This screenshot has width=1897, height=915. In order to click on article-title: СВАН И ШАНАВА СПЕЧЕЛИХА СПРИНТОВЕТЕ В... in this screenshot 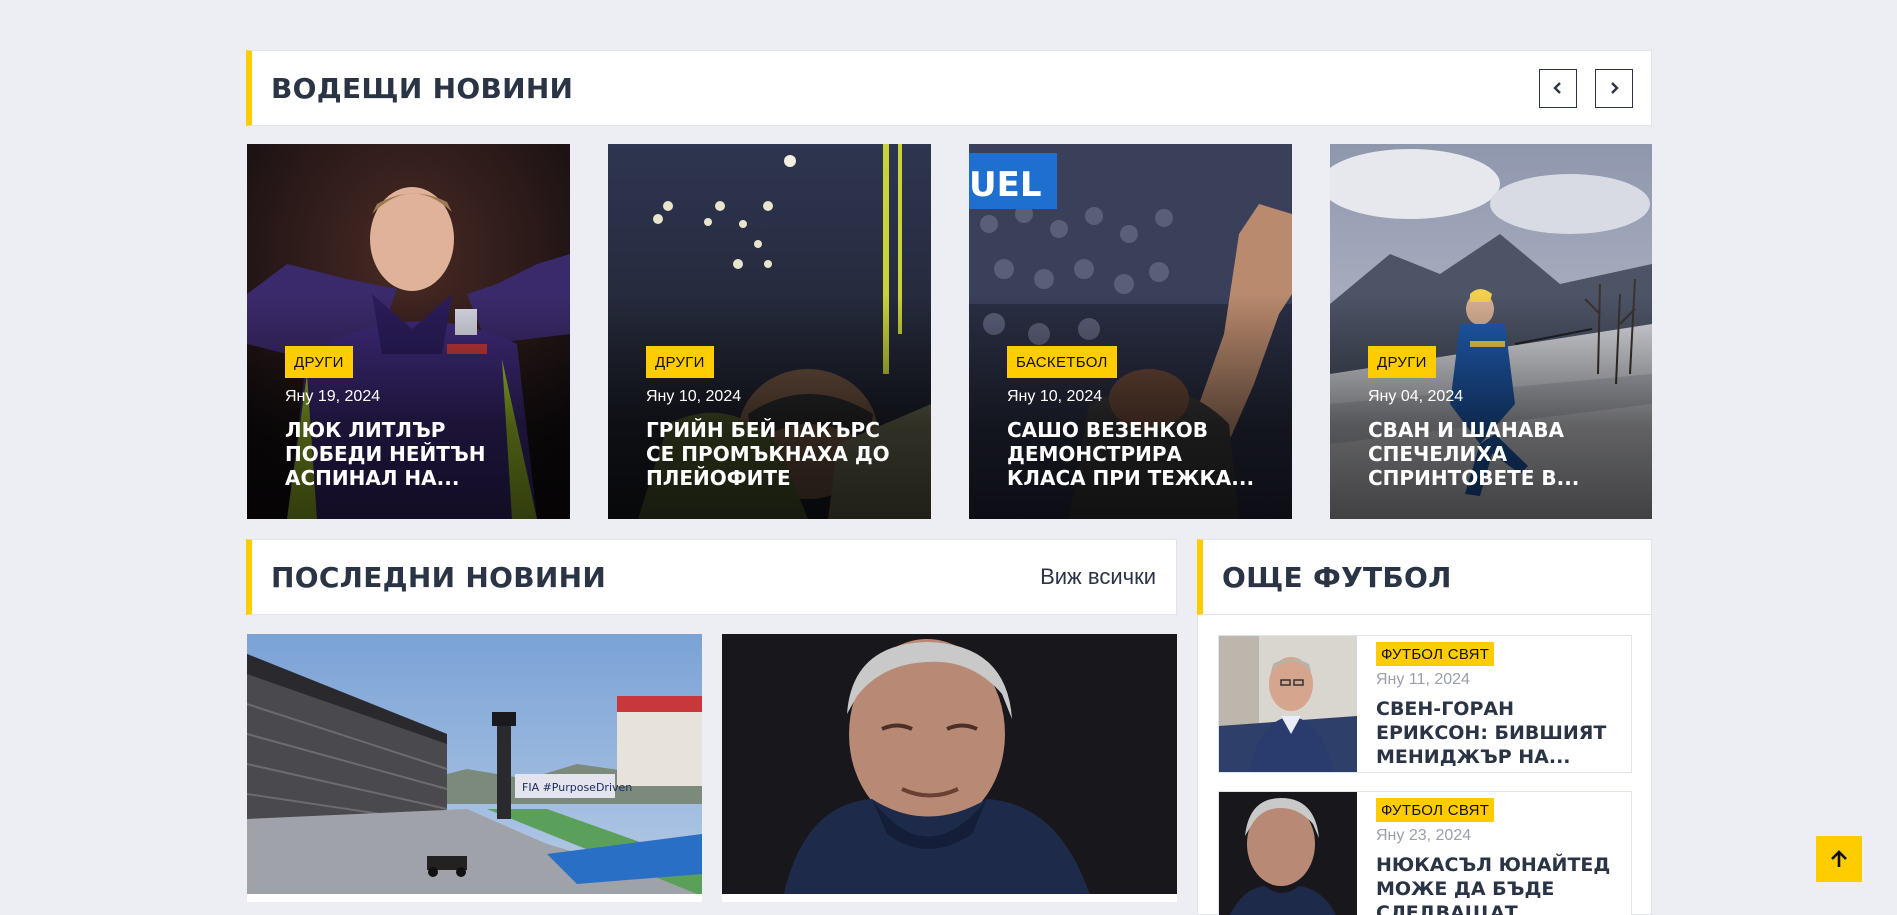, I will do `click(1497, 454)`.